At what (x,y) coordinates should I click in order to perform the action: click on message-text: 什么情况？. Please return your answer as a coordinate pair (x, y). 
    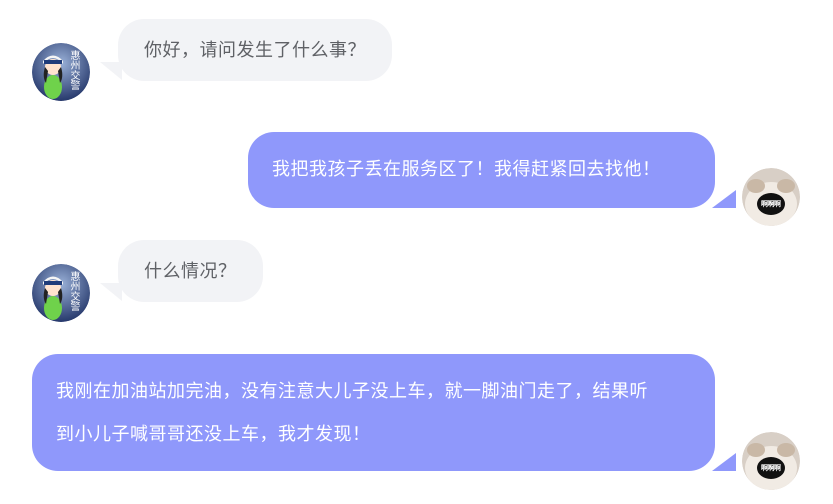
    Looking at the image, I should click on (190, 271).